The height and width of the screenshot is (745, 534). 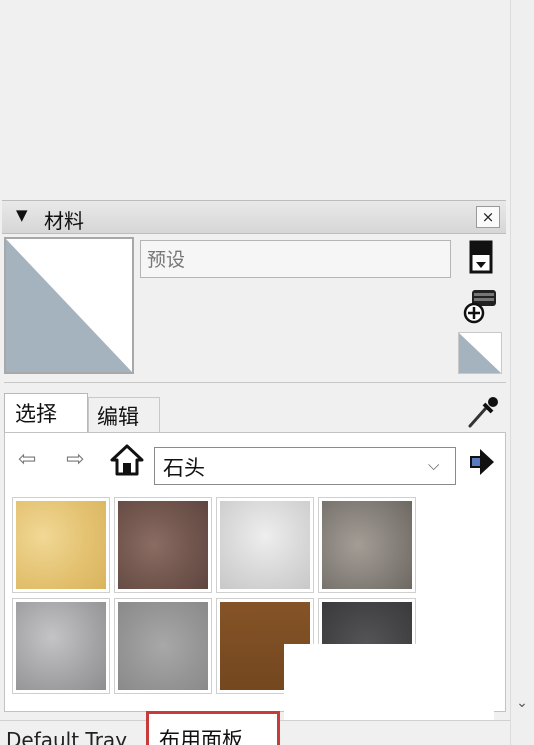 What do you see at coordinates (522, 703) in the screenshot?
I see `scroll-down-arrow-icon: ⌄` at bounding box center [522, 703].